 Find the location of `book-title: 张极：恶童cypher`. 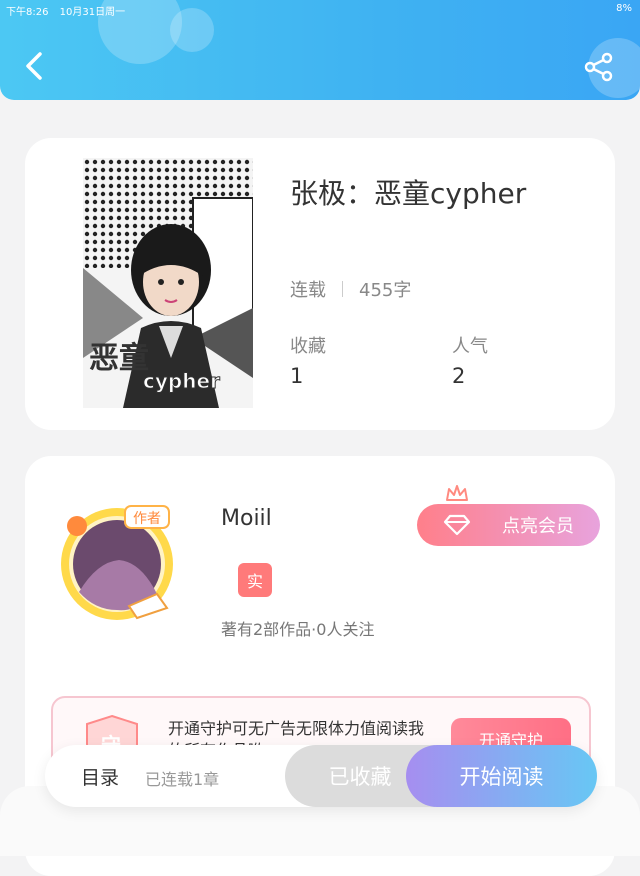

book-title: 张极：恶童cypher is located at coordinates (408, 193).